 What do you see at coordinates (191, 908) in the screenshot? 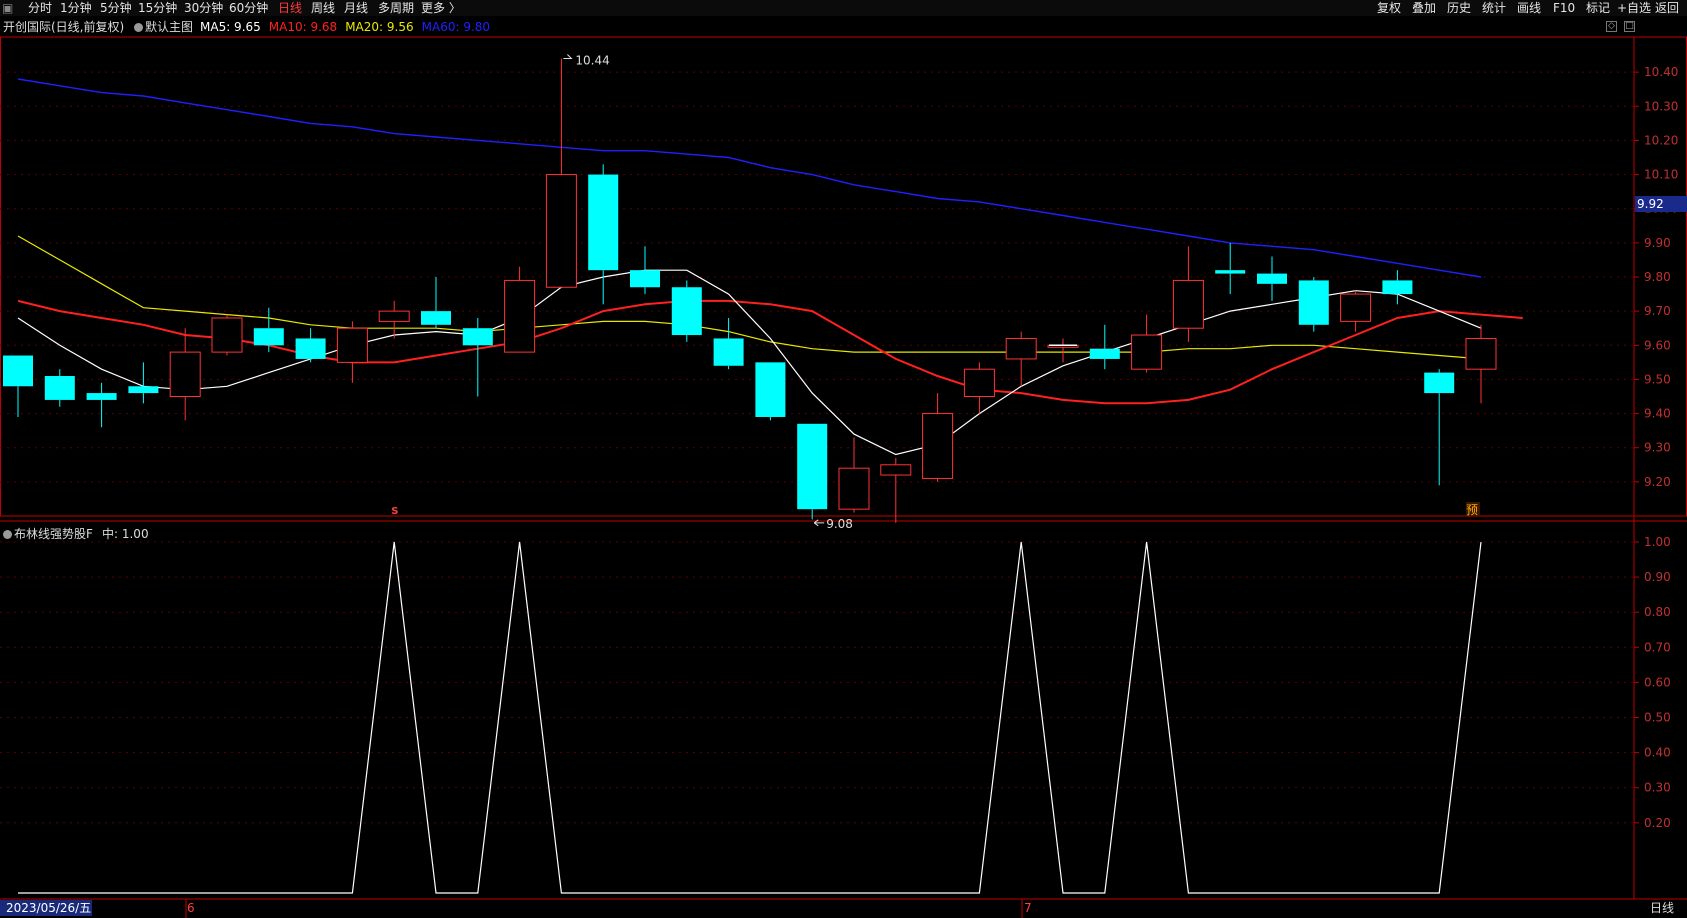
I see `month-mark-6: 6` at bounding box center [191, 908].